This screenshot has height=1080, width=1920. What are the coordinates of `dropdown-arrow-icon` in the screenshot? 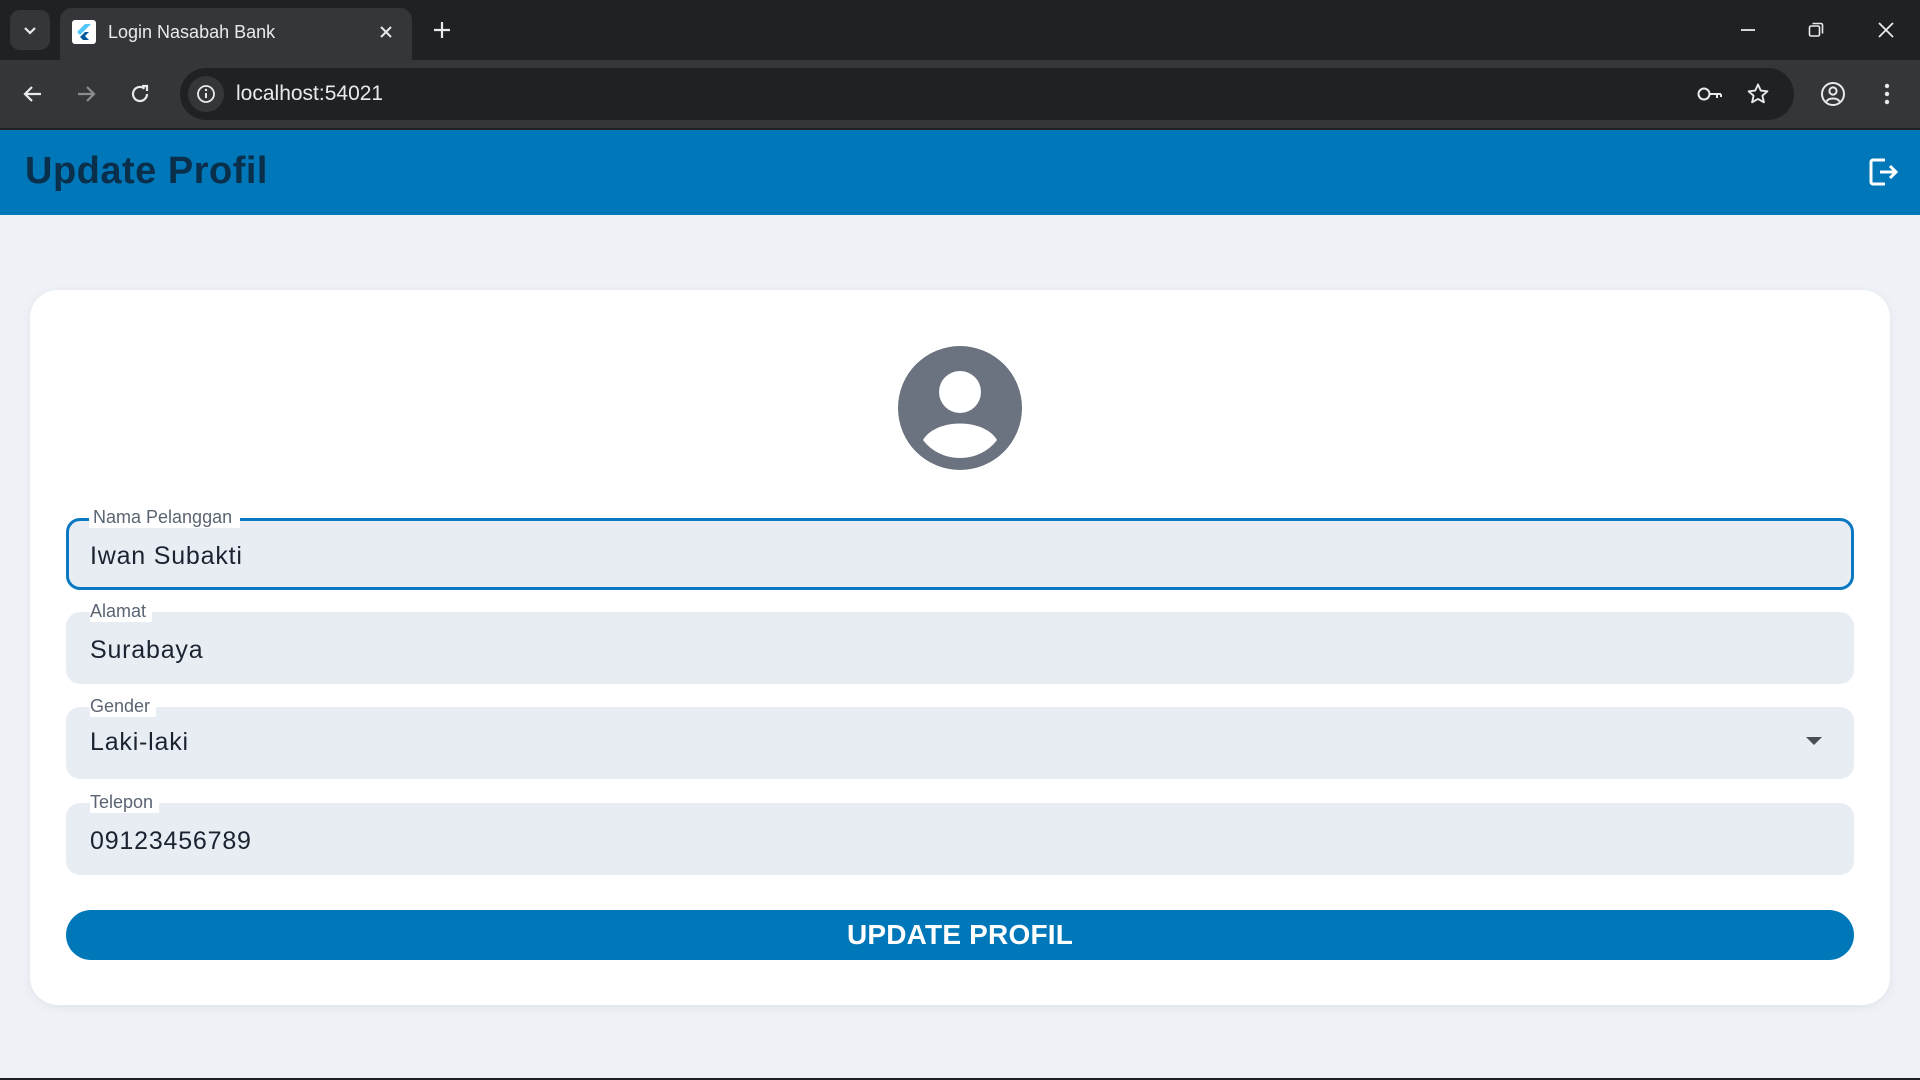 It's located at (1814, 741).